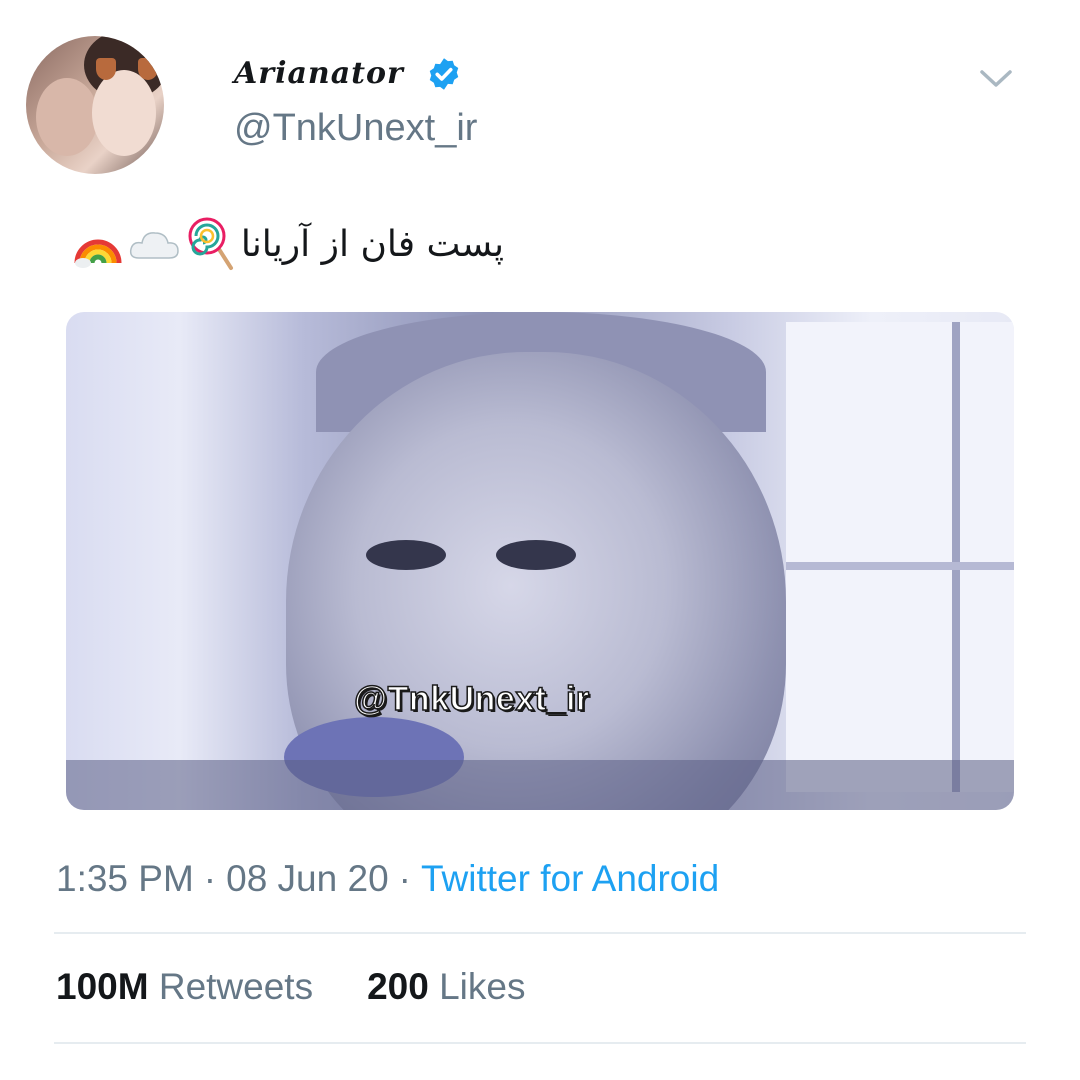  Describe the element at coordinates (900, 566) in the screenshot. I see `window-frame-horizontal` at that location.